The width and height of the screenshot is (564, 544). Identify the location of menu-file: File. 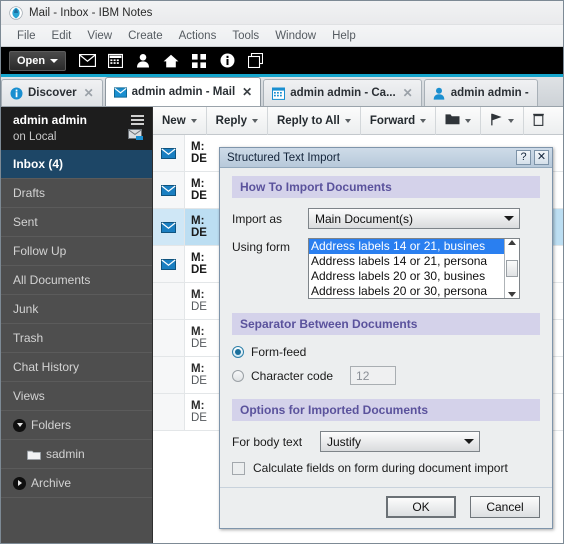
(26, 36).